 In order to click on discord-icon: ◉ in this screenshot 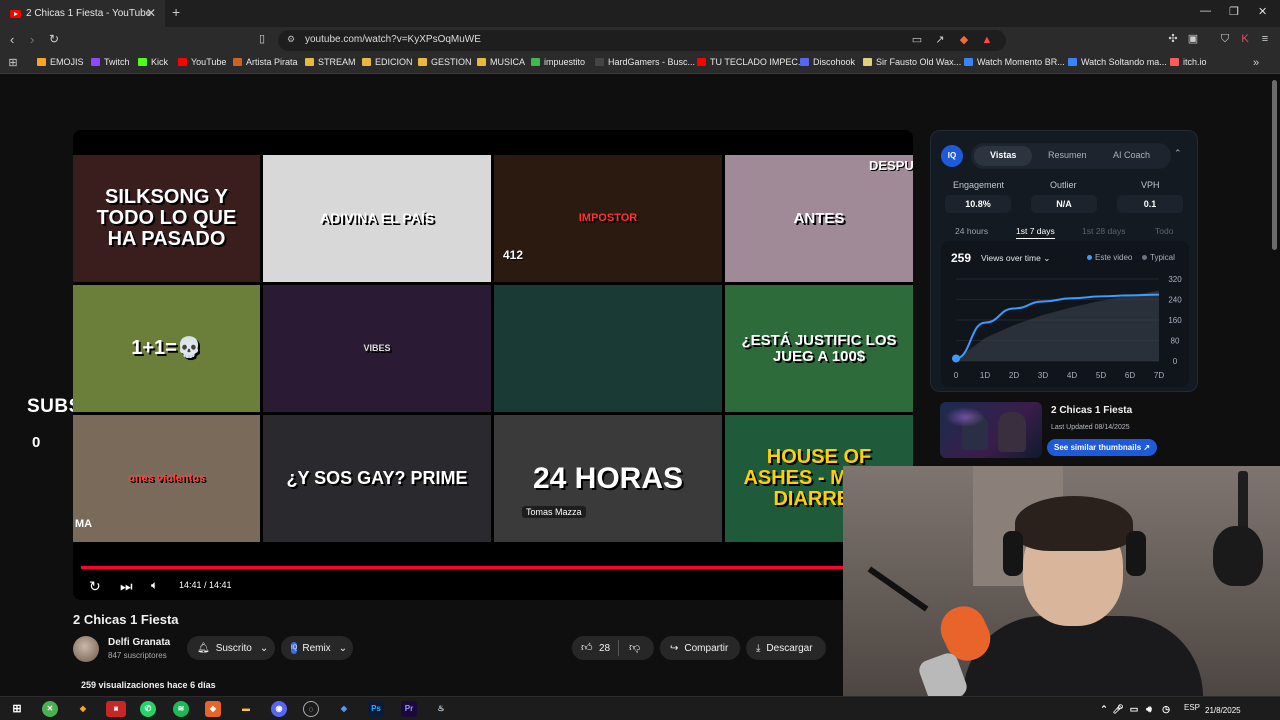, I will do `click(279, 709)`.